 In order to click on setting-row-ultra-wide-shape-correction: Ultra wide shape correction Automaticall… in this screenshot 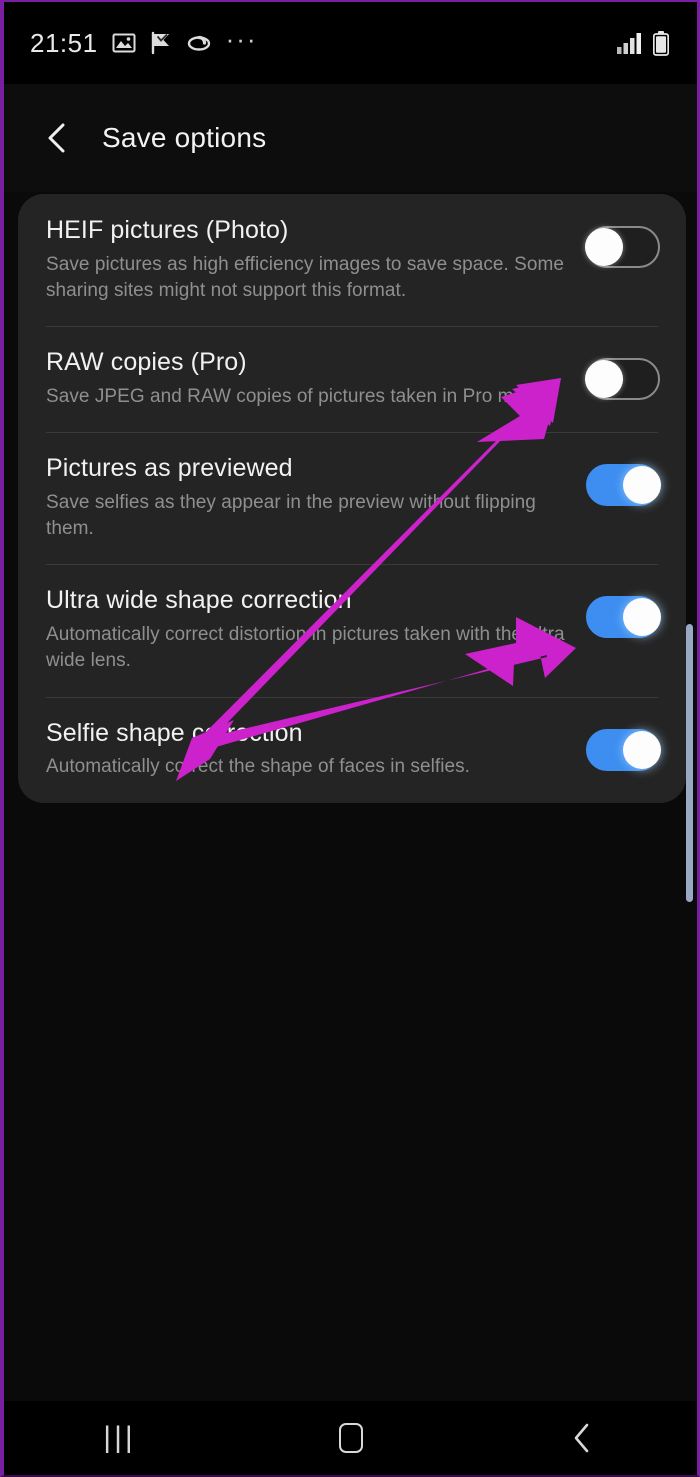, I will do `click(352, 630)`.